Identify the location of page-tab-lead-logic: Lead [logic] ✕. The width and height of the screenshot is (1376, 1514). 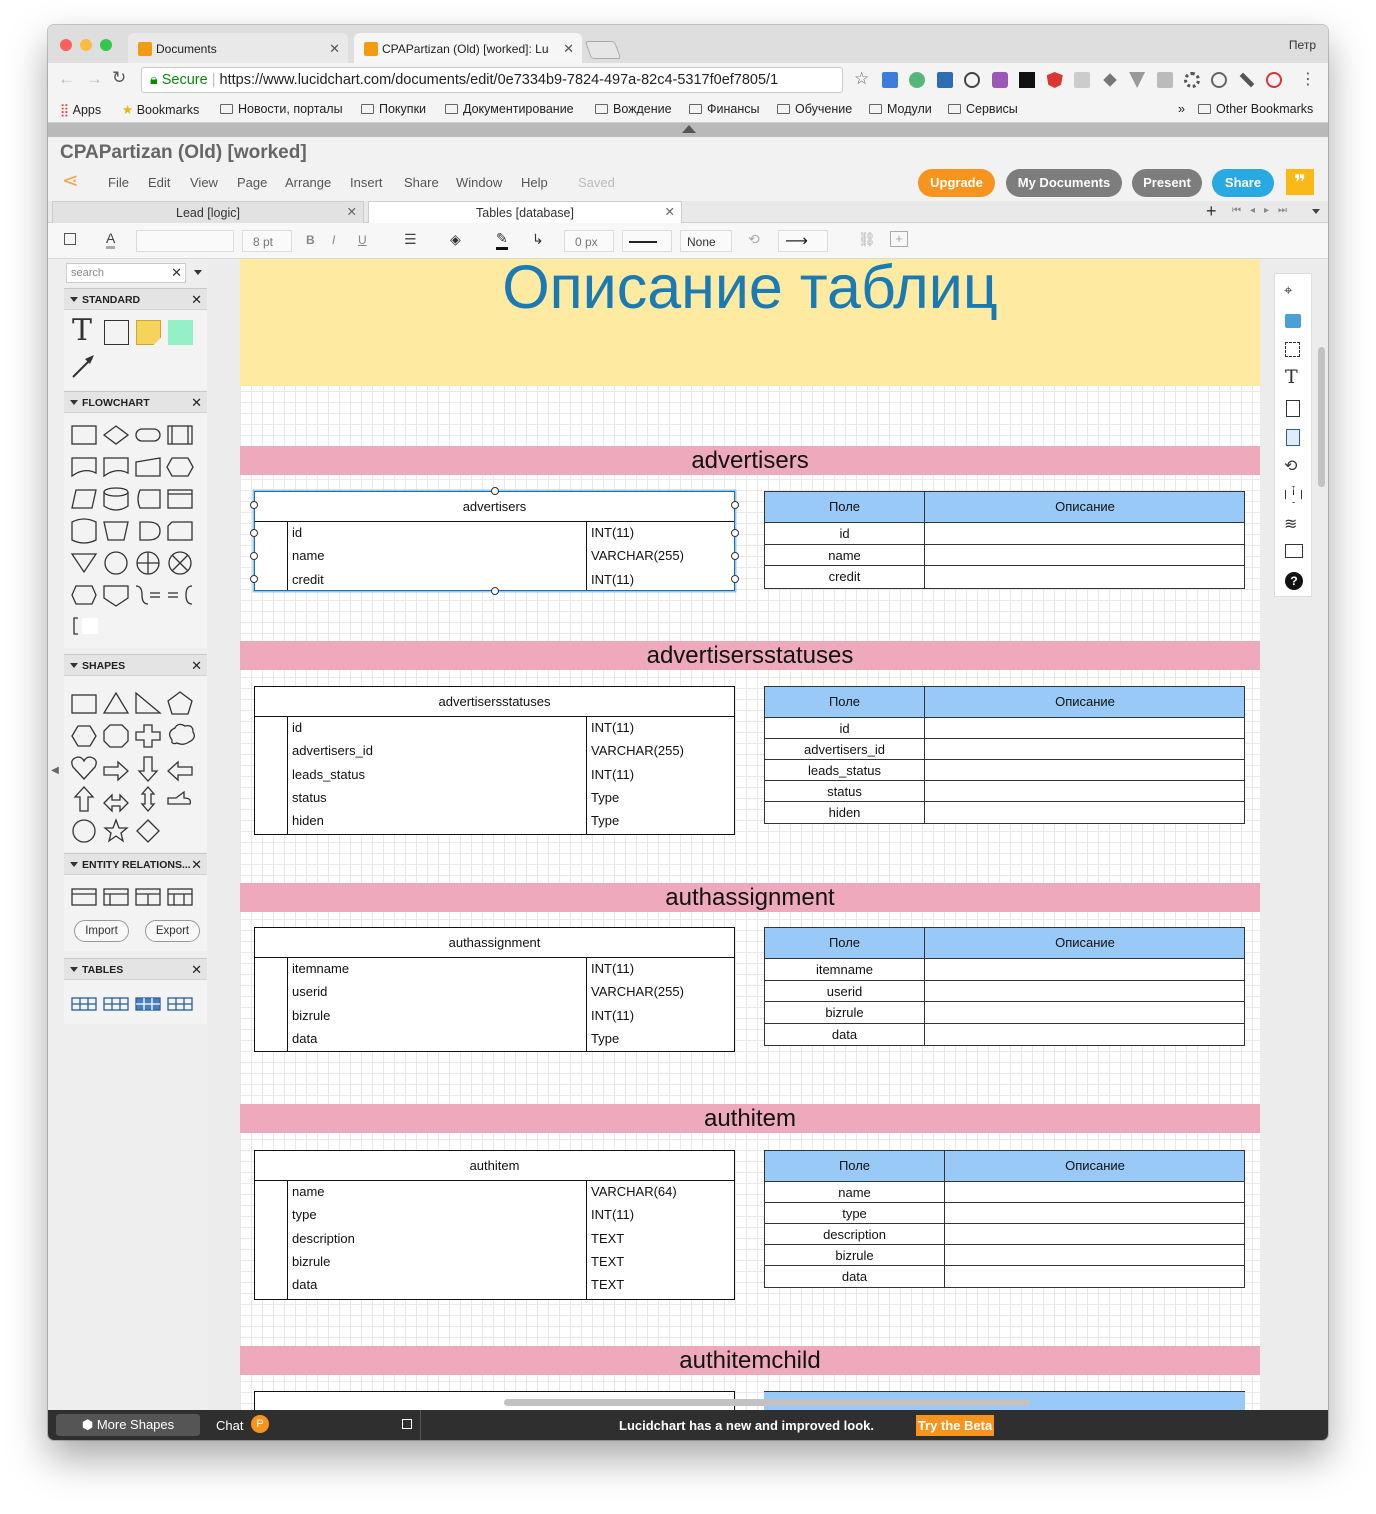
(208, 212).